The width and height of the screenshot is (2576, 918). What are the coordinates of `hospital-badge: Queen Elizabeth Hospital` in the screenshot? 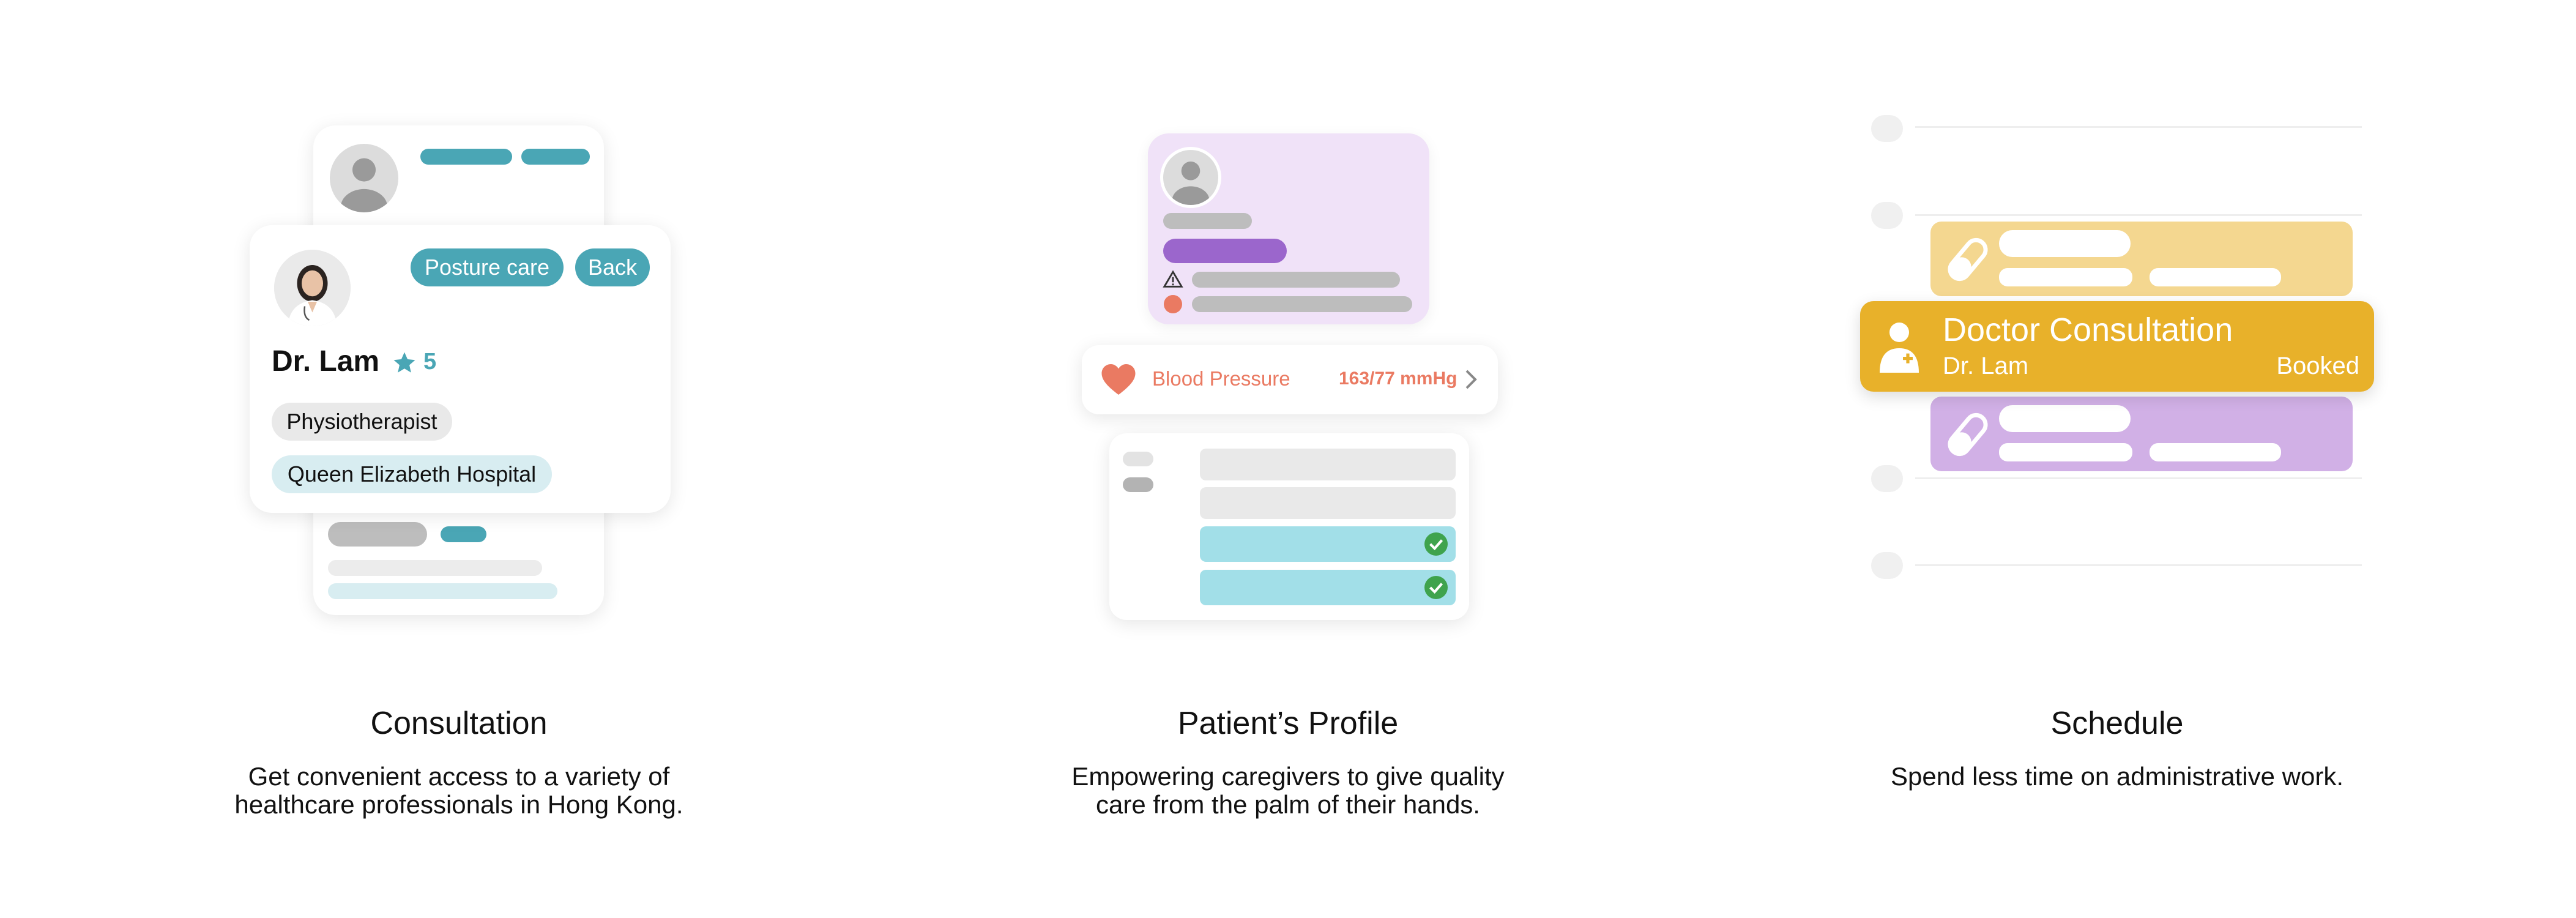 It's located at (412, 474).